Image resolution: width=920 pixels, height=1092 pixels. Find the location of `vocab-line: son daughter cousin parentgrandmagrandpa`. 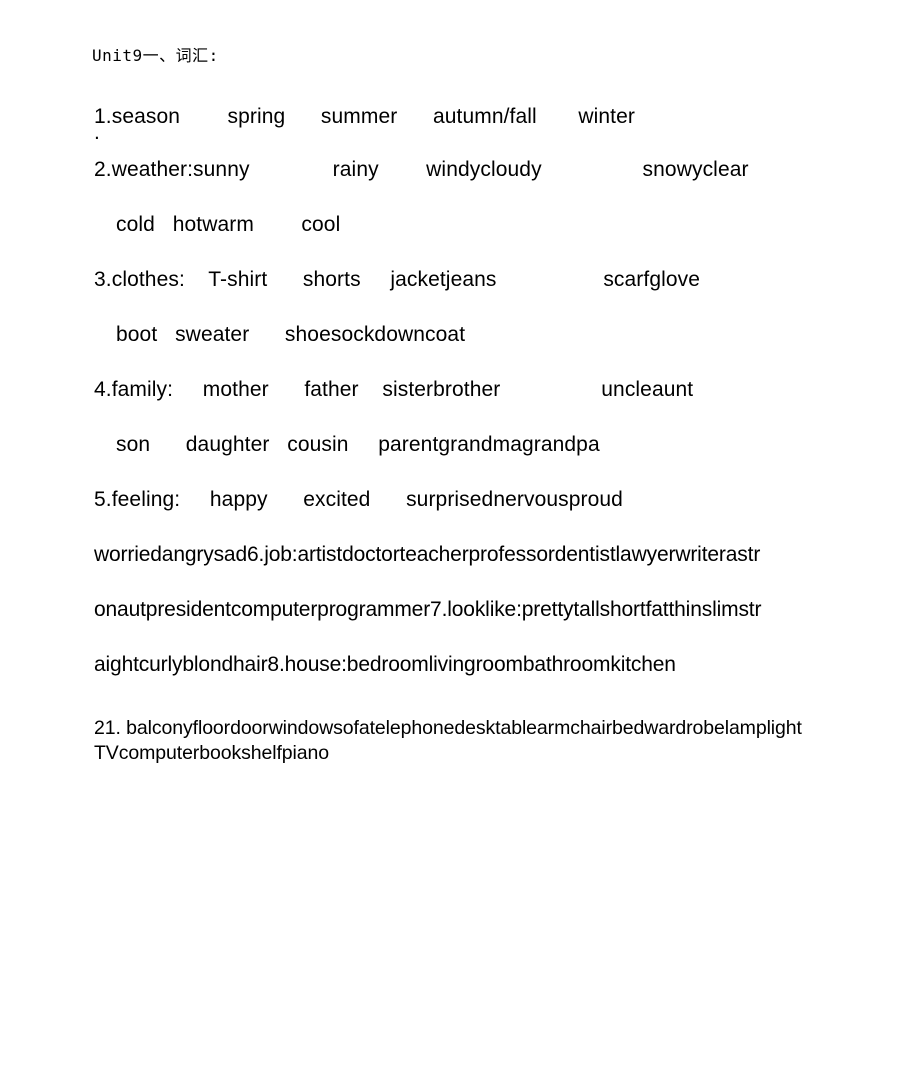

vocab-line: son daughter cousin parentgrandmagrandpa is located at coordinates (358, 444).